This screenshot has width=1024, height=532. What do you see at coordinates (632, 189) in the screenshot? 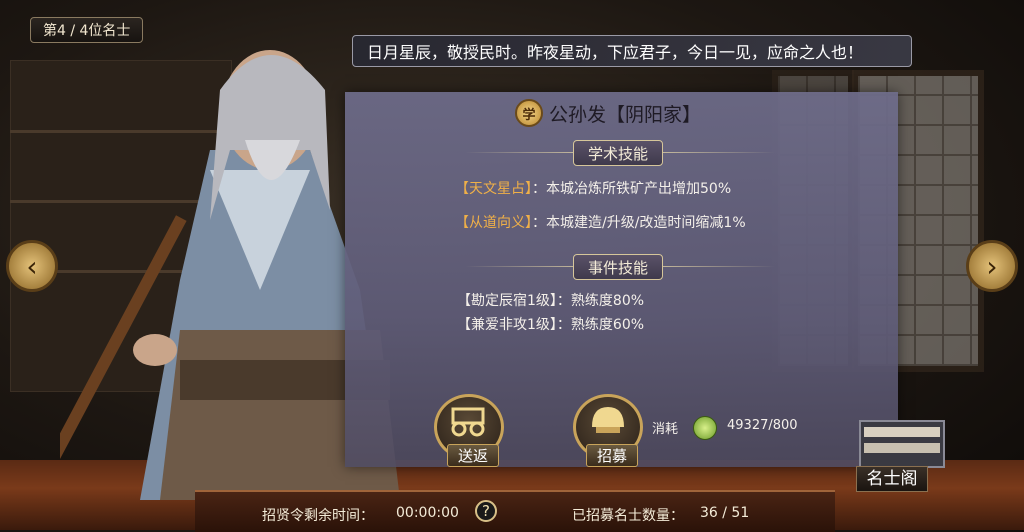
I see `skill-desc: ：本城冶炼所铁矿产出增加50%` at bounding box center [632, 189].